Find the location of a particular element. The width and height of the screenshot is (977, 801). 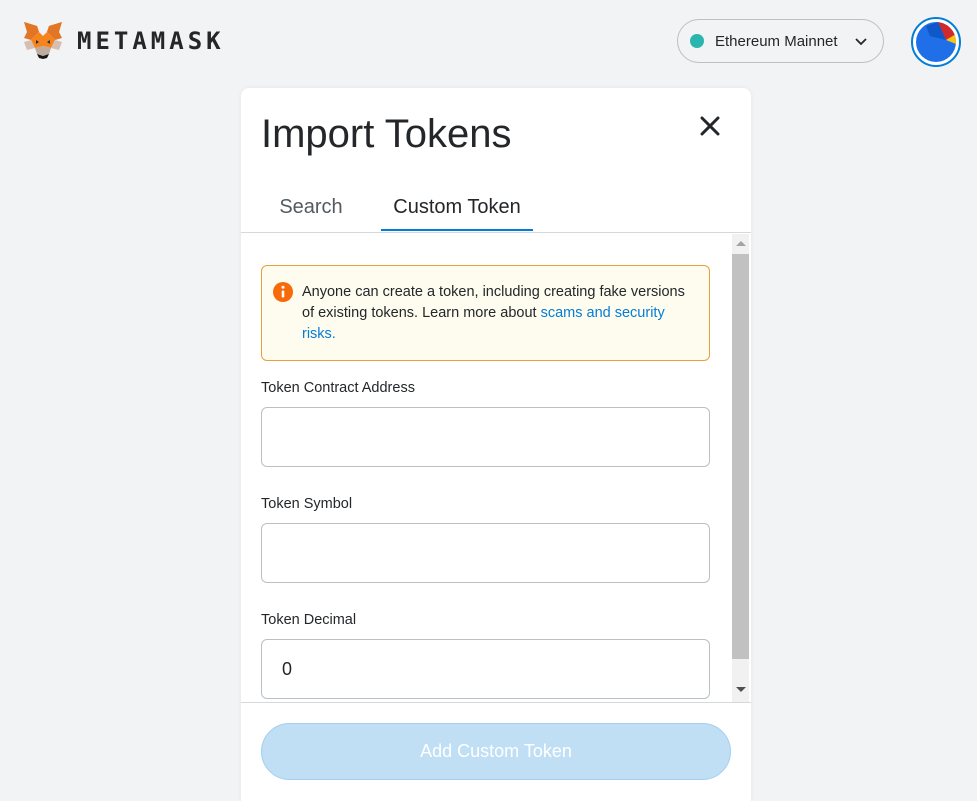

info-icon is located at coordinates (283, 292).